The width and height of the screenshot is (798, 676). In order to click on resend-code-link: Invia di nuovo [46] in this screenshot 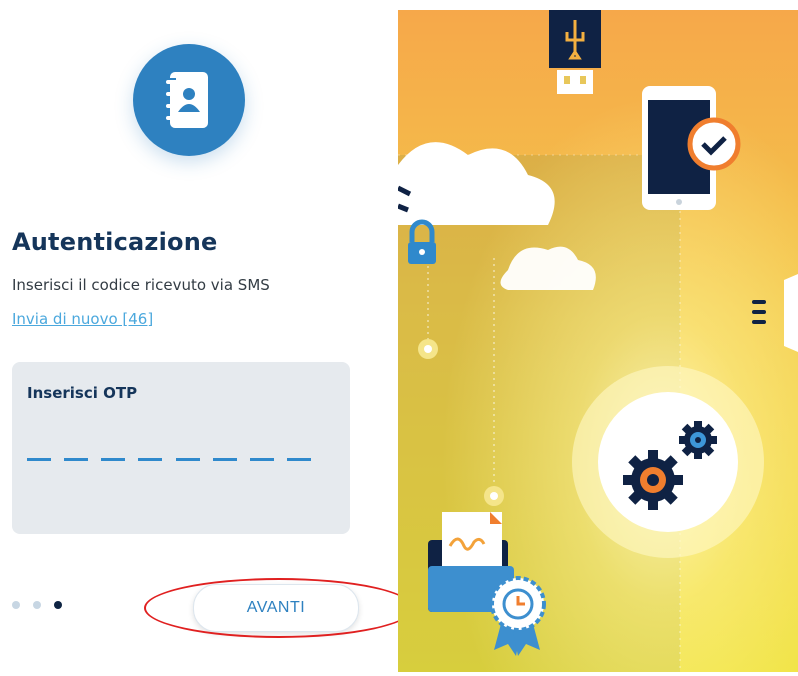, I will do `click(82, 319)`.